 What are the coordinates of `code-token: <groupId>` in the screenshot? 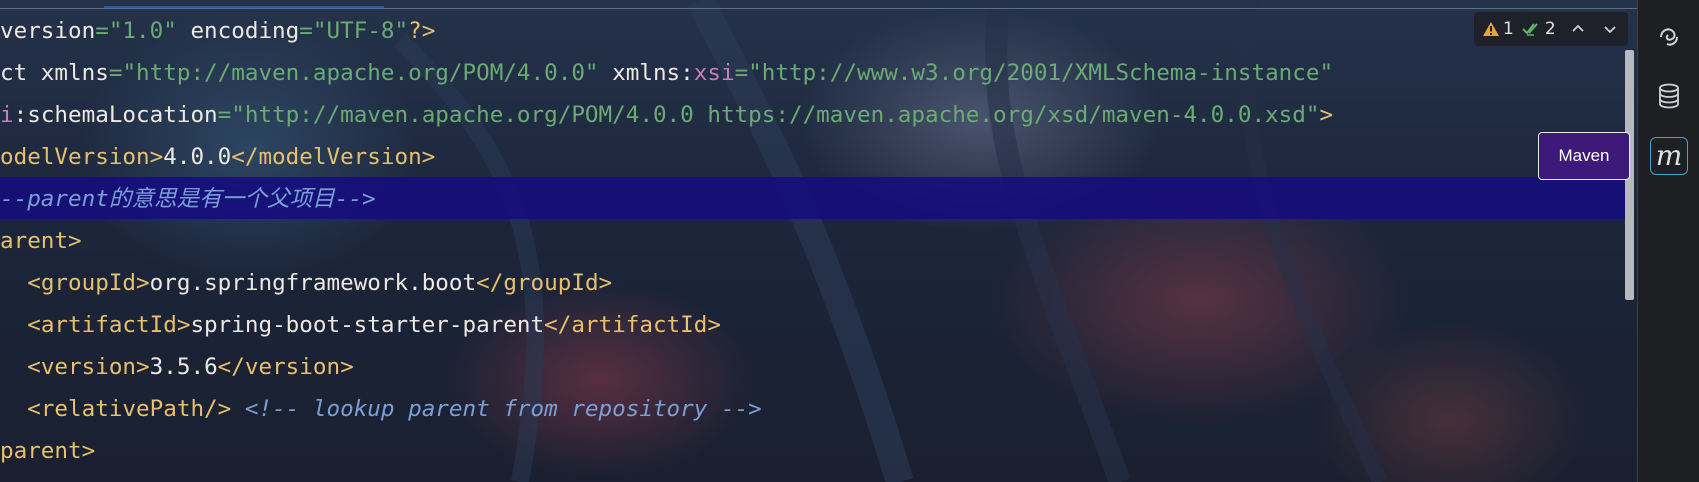 It's located at (88, 283).